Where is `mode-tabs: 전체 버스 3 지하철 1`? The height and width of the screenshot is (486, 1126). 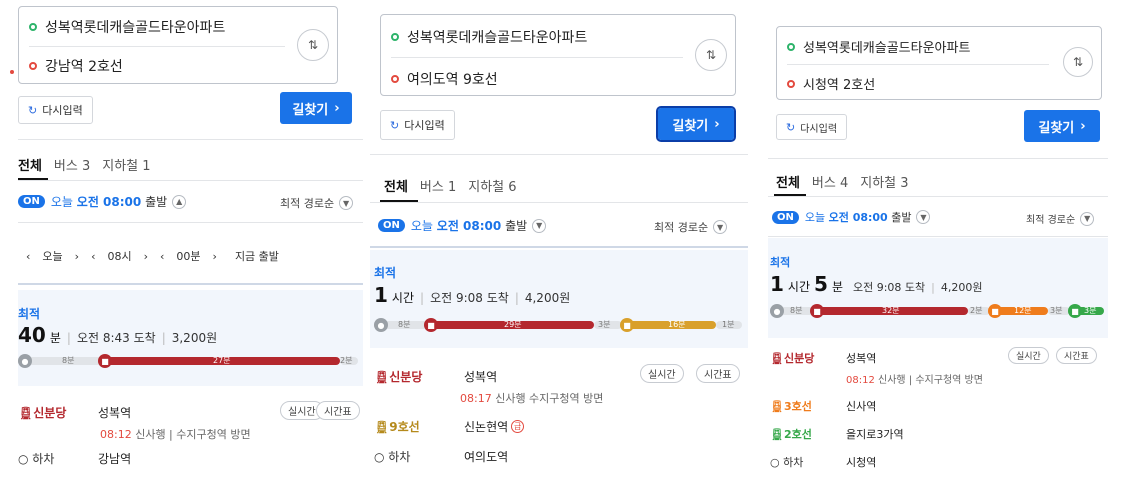
mode-tabs: 전체 버스 3 지하철 1 is located at coordinates (84, 164).